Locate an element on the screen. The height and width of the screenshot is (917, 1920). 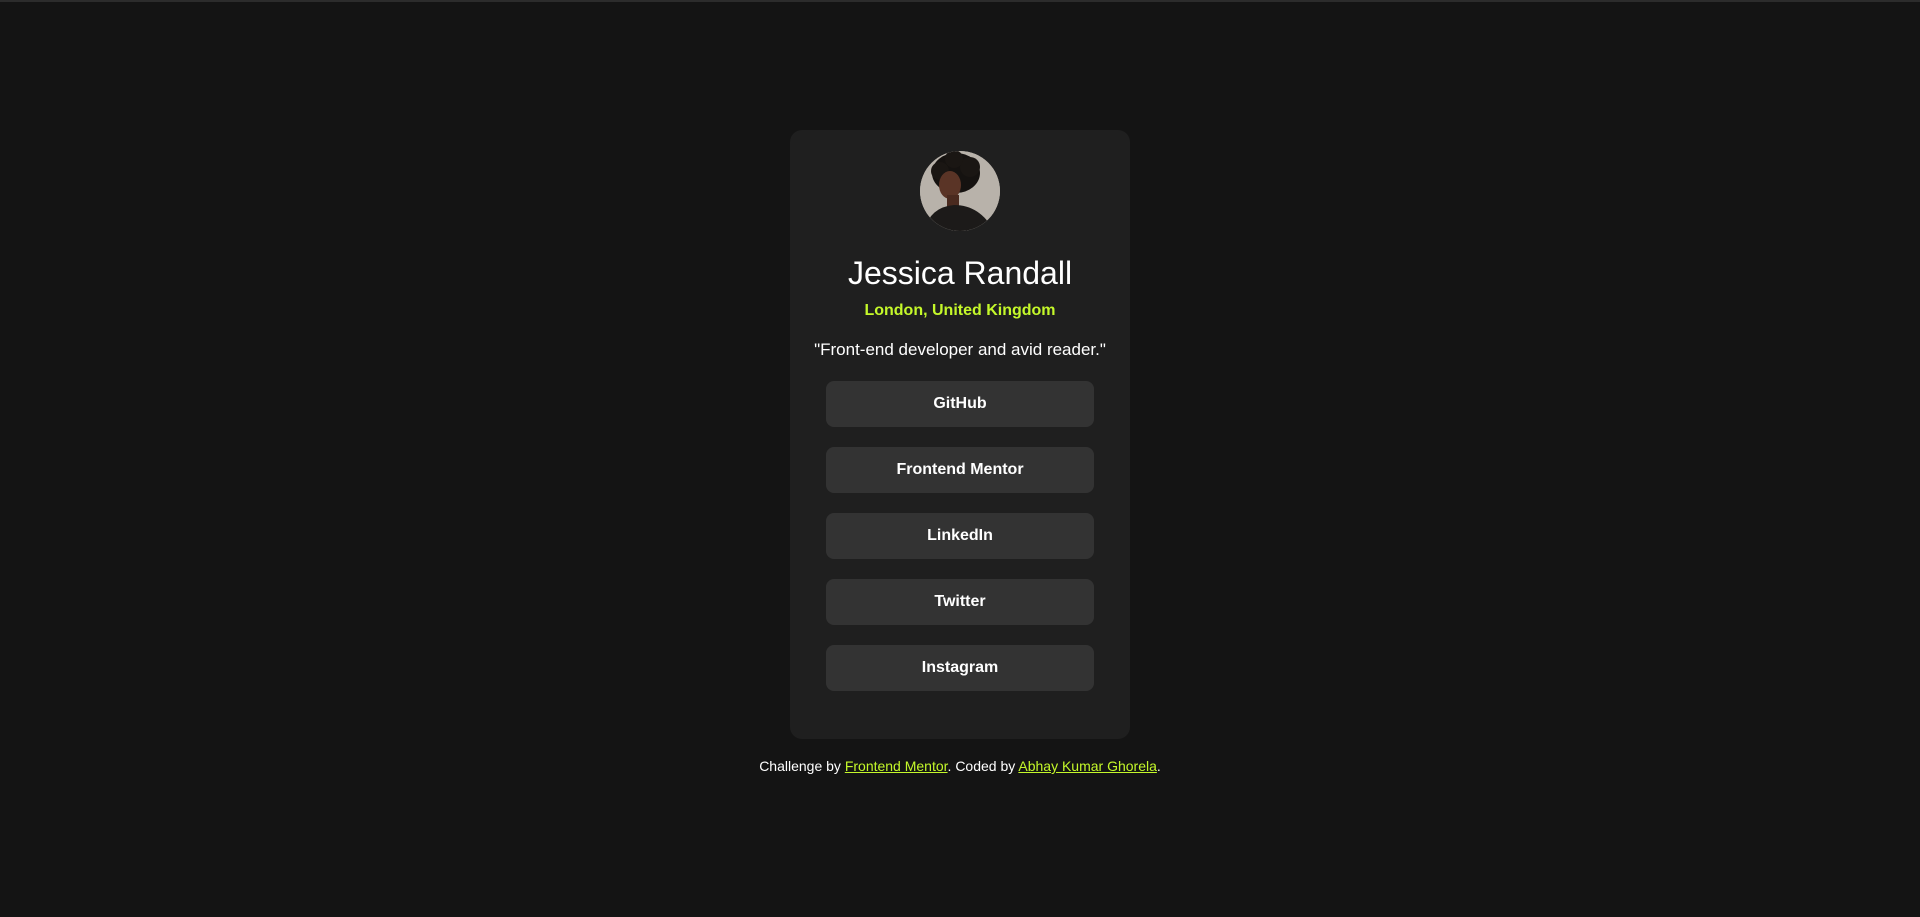
profile-name: Jessica Randall is located at coordinates (960, 273).